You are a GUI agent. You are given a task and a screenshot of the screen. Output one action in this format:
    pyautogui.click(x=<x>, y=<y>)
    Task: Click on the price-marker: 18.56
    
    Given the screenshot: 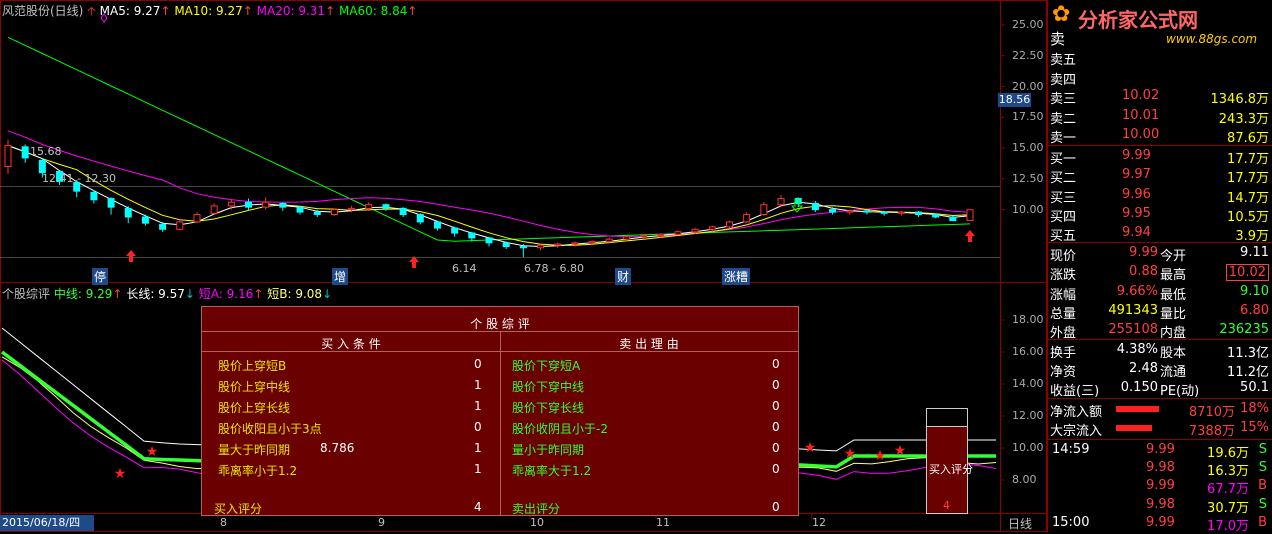 What is the action you would take?
    pyautogui.click(x=1014, y=100)
    